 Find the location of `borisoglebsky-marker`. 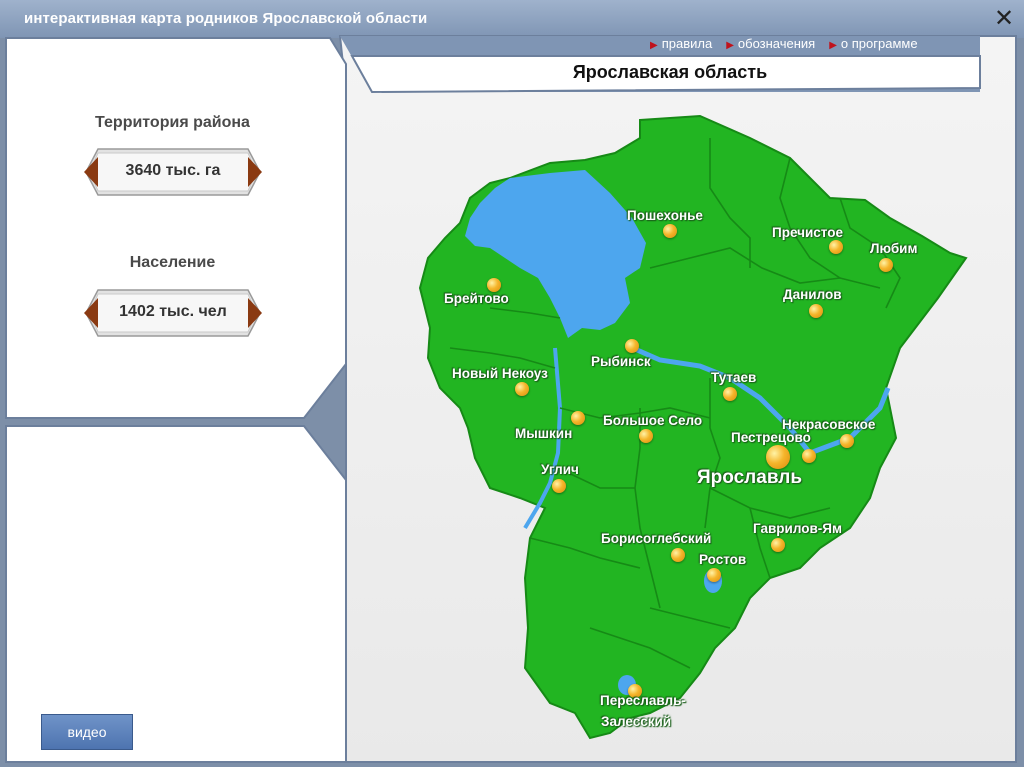

borisoglebsky-marker is located at coordinates (678, 555).